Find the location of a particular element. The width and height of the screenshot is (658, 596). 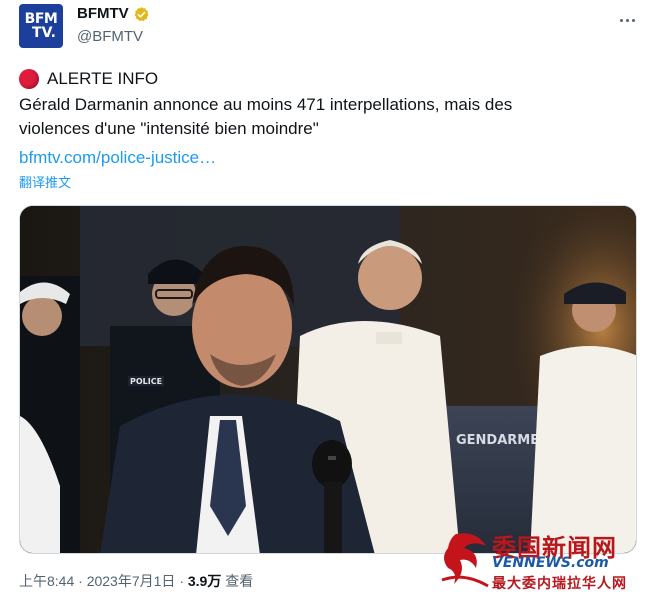

tweet-time: 上午8:44 is located at coordinates (46, 581).